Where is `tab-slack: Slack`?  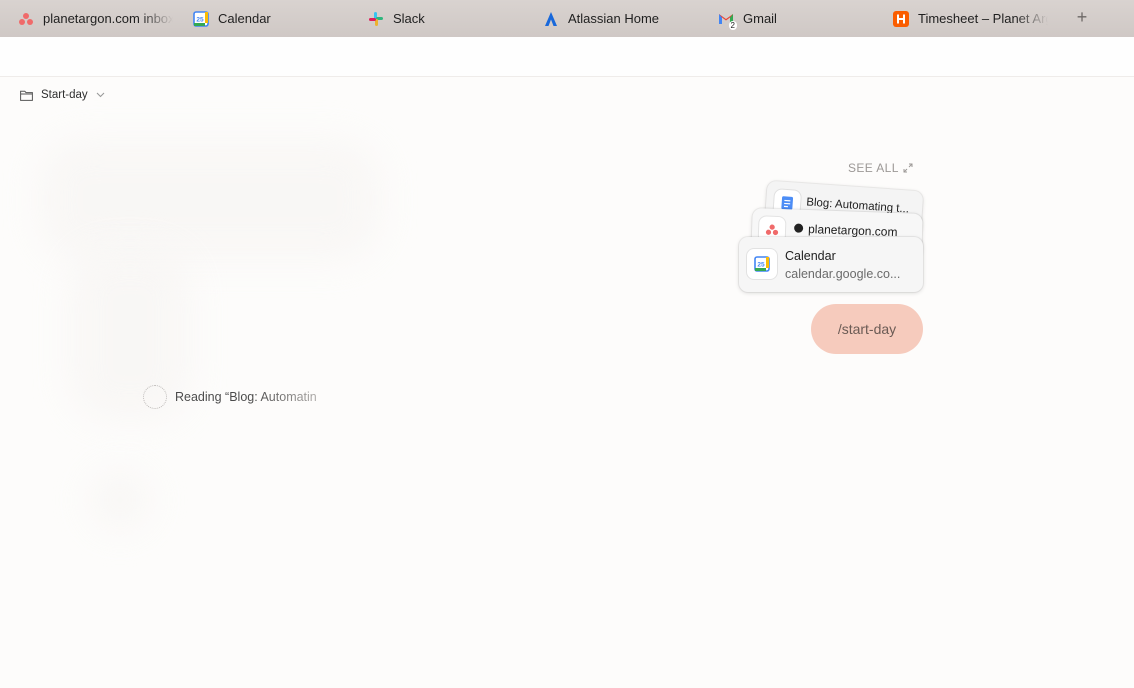
tab-slack: Slack is located at coordinates (443, 18).